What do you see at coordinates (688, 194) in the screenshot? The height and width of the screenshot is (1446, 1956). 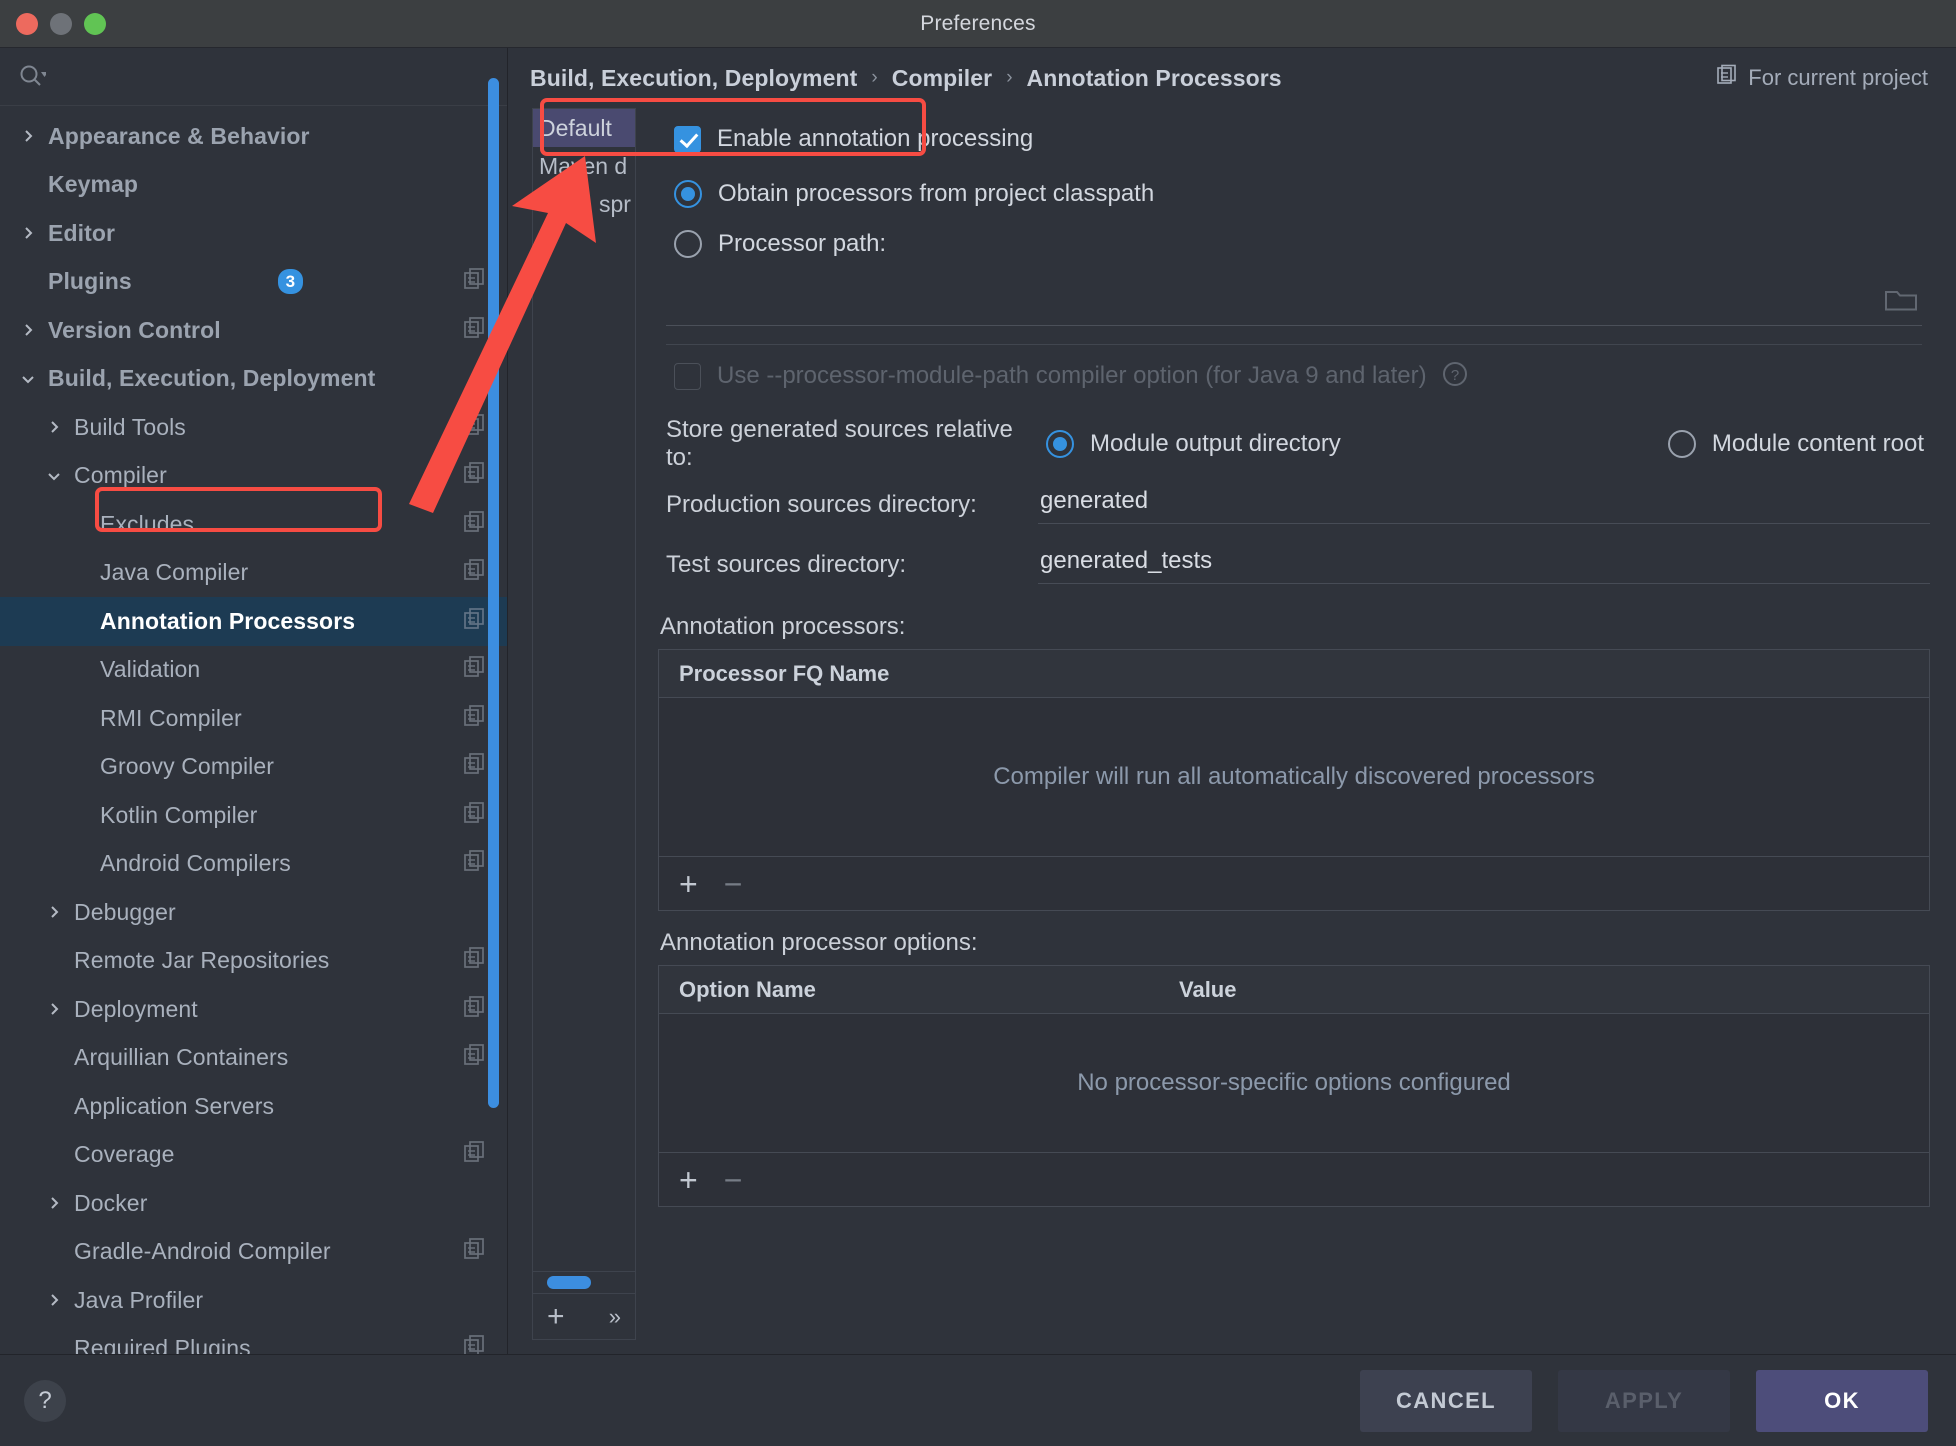 I see `obtain-from-classpath-radio` at bounding box center [688, 194].